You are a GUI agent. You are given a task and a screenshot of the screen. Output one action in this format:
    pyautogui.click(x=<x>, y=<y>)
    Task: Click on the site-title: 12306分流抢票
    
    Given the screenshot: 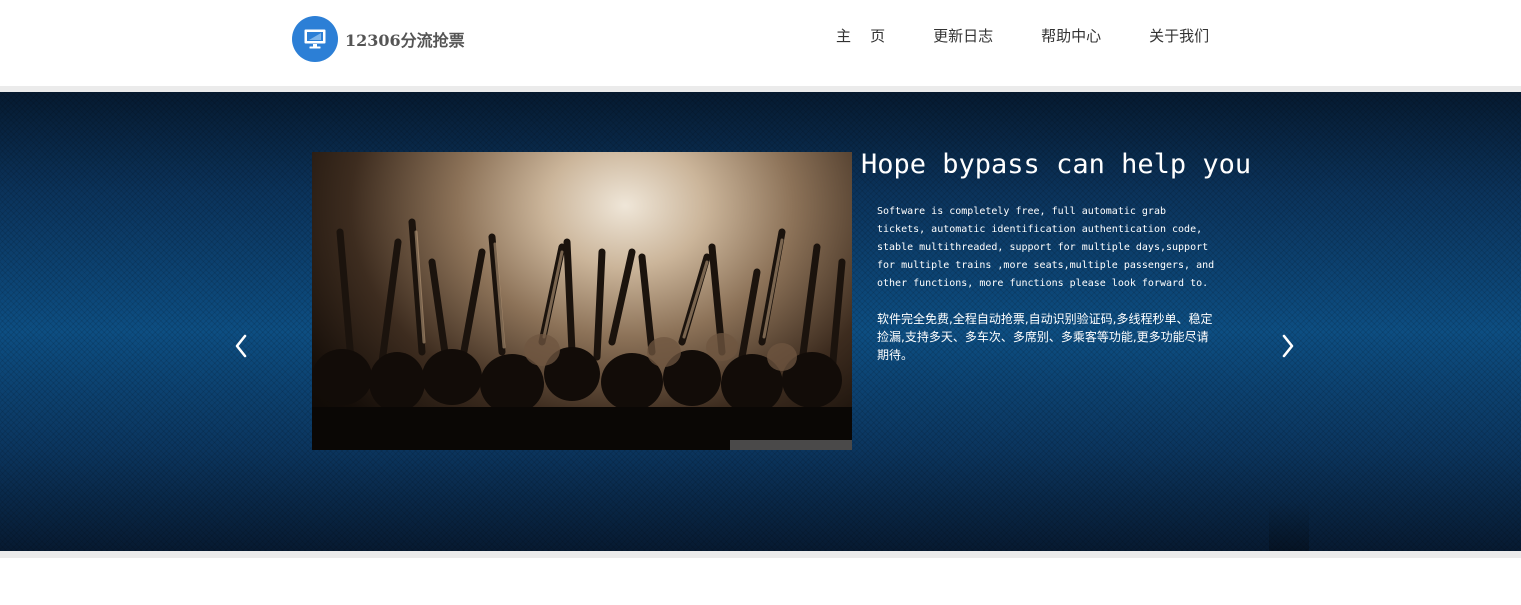 What is the action you would take?
    pyautogui.click(x=405, y=40)
    